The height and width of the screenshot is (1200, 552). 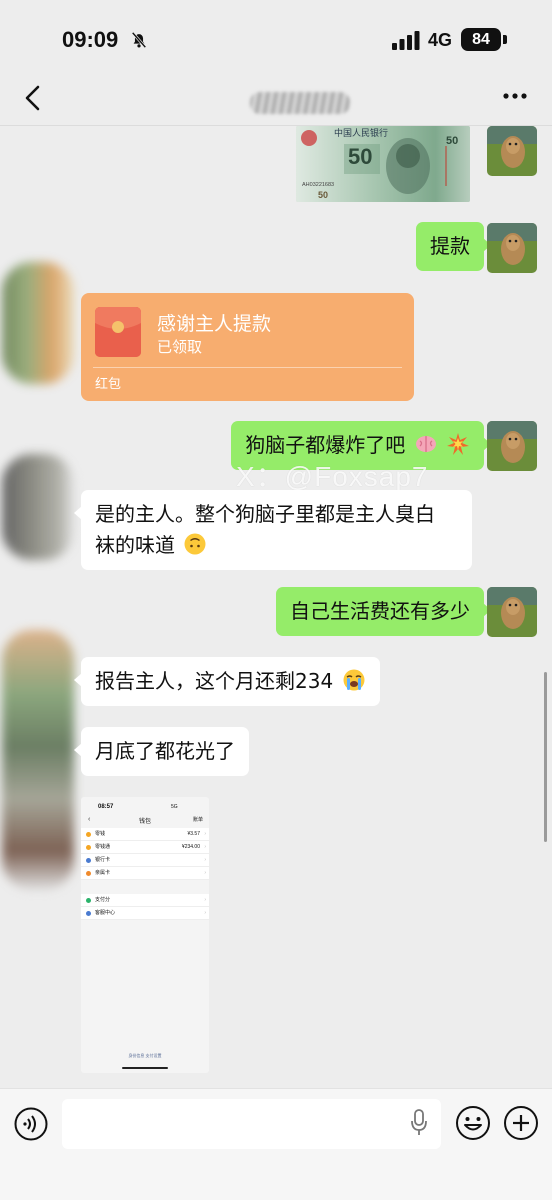 What do you see at coordinates (450, 246) in the screenshot?
I see `message-text: 提款` at bounding box center [450, 246].